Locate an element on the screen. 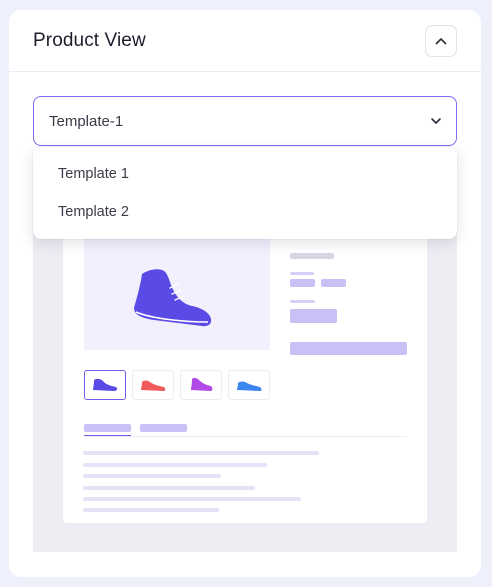 This screenshot has width=492, height=587. chevron-down-icon is located at coordinates (436, 121).